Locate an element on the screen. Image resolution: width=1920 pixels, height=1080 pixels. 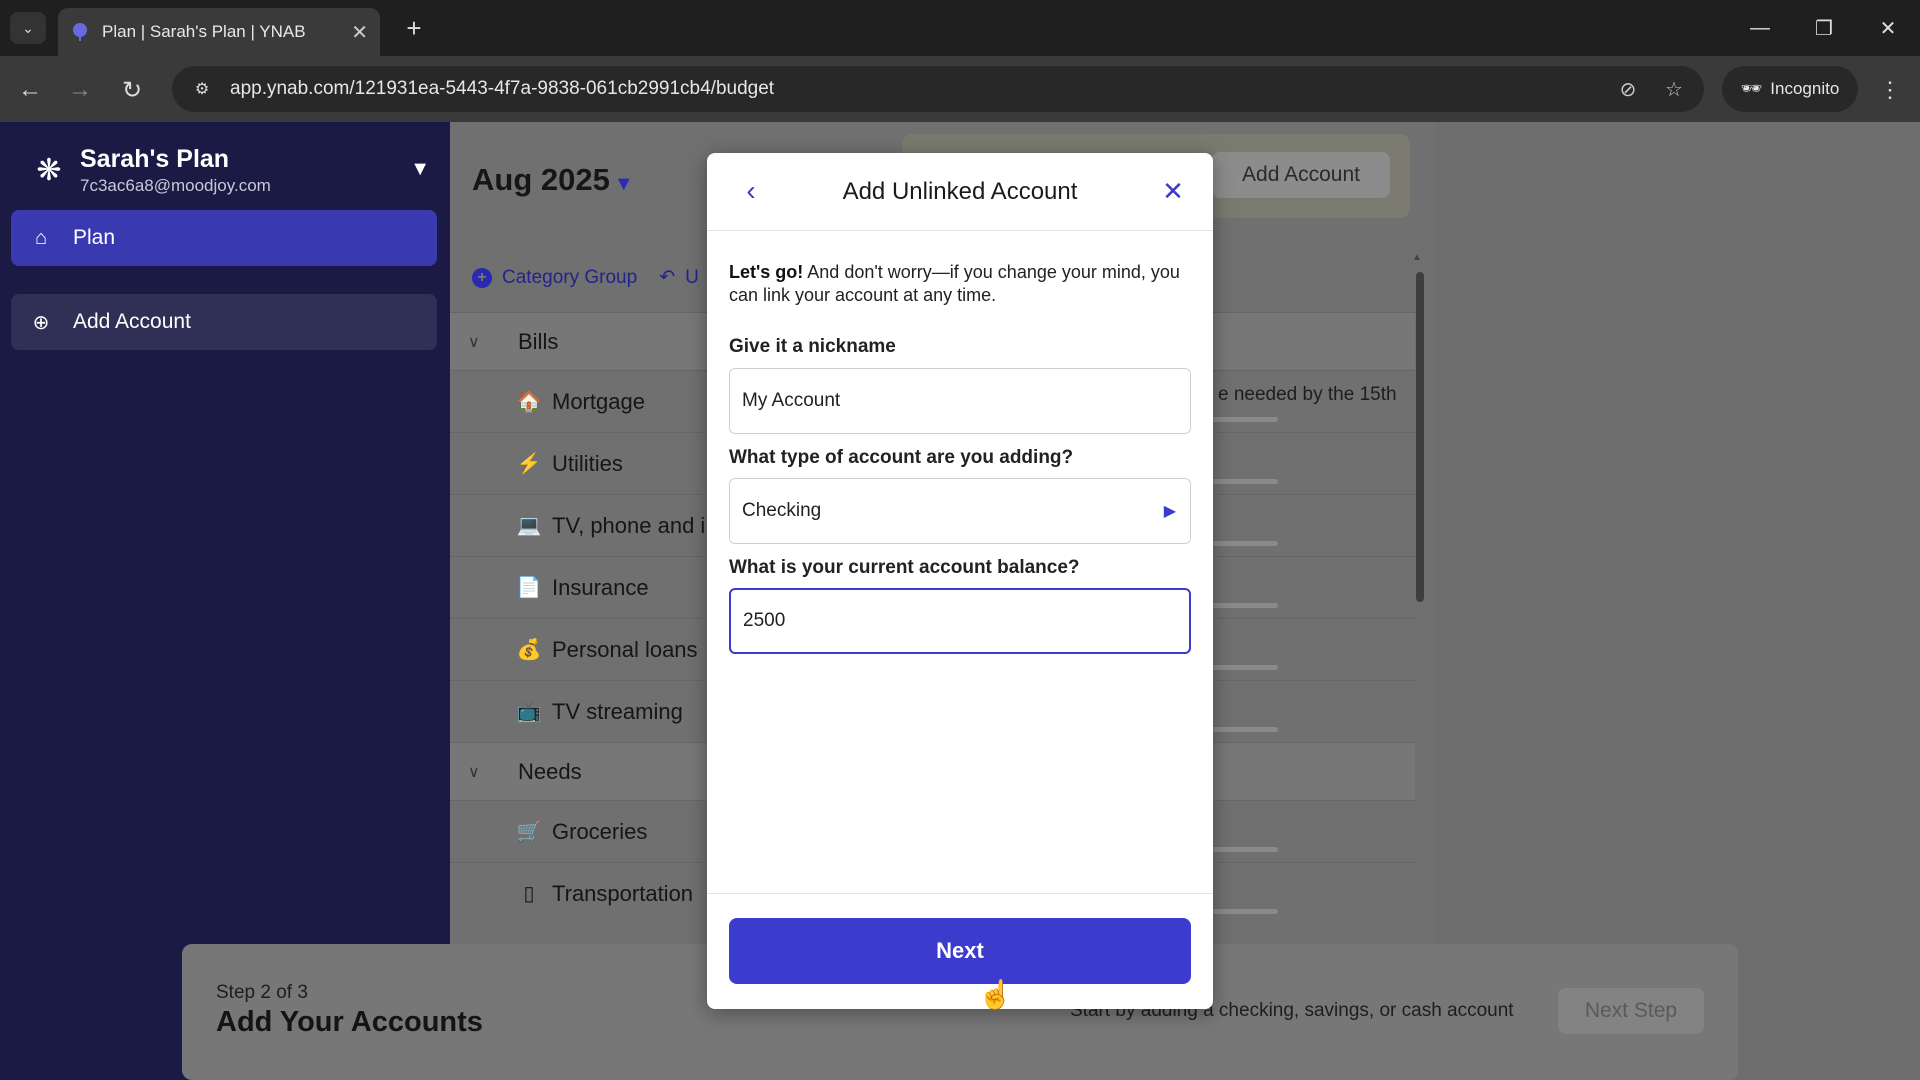
sidebar-item-plan: ⌂ Plan is located at coordinates (224, 238).